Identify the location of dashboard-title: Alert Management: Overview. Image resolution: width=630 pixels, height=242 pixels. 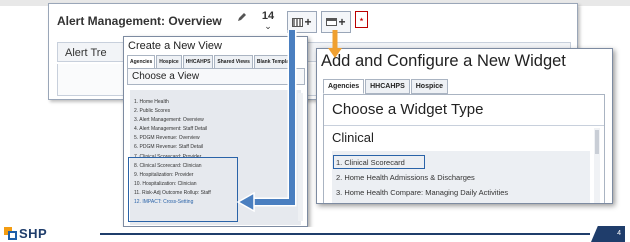
(139, 21).